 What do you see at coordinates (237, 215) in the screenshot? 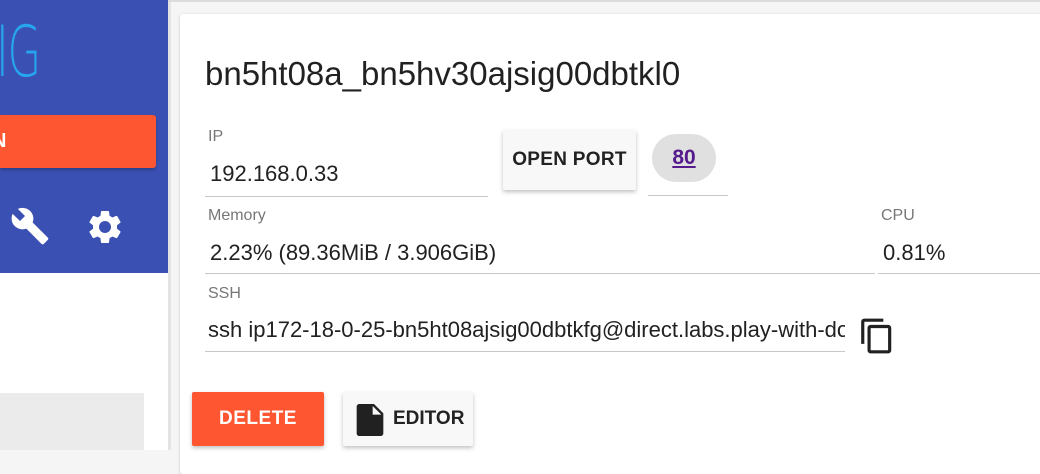
I see `memory-label: Memory` at bounding box center [237, 215].